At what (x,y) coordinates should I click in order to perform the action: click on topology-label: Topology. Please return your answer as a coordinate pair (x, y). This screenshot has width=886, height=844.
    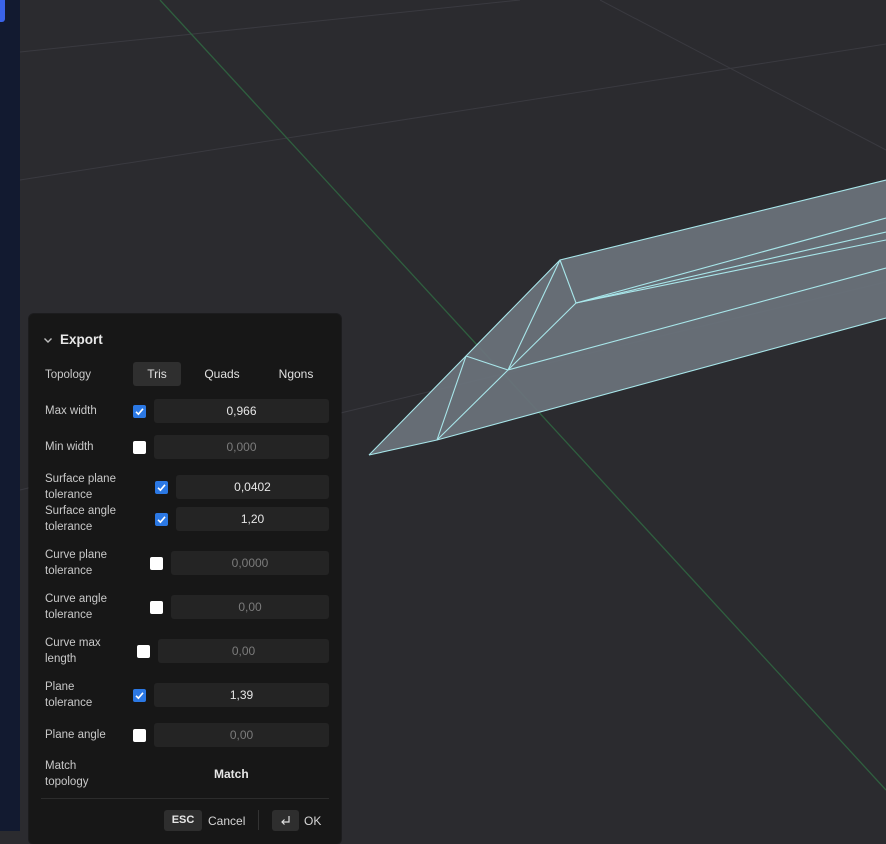
    Looking at the image, I should click on (68, 375).